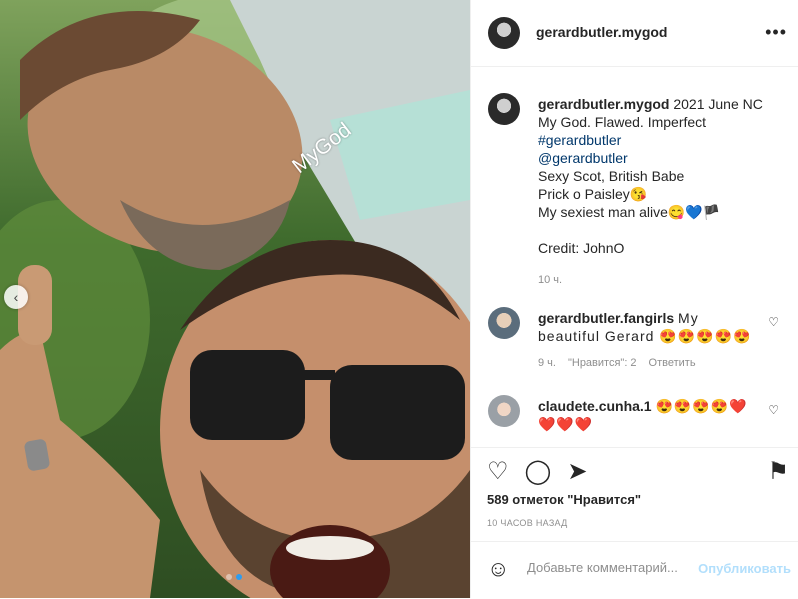 This screenshot has width=798, height=599. What do you see at coordinates (629, 212) in the screenshot?
I see `caption-line: My sexiest man alive😋💙🏴` at bounding box center [629, 212].